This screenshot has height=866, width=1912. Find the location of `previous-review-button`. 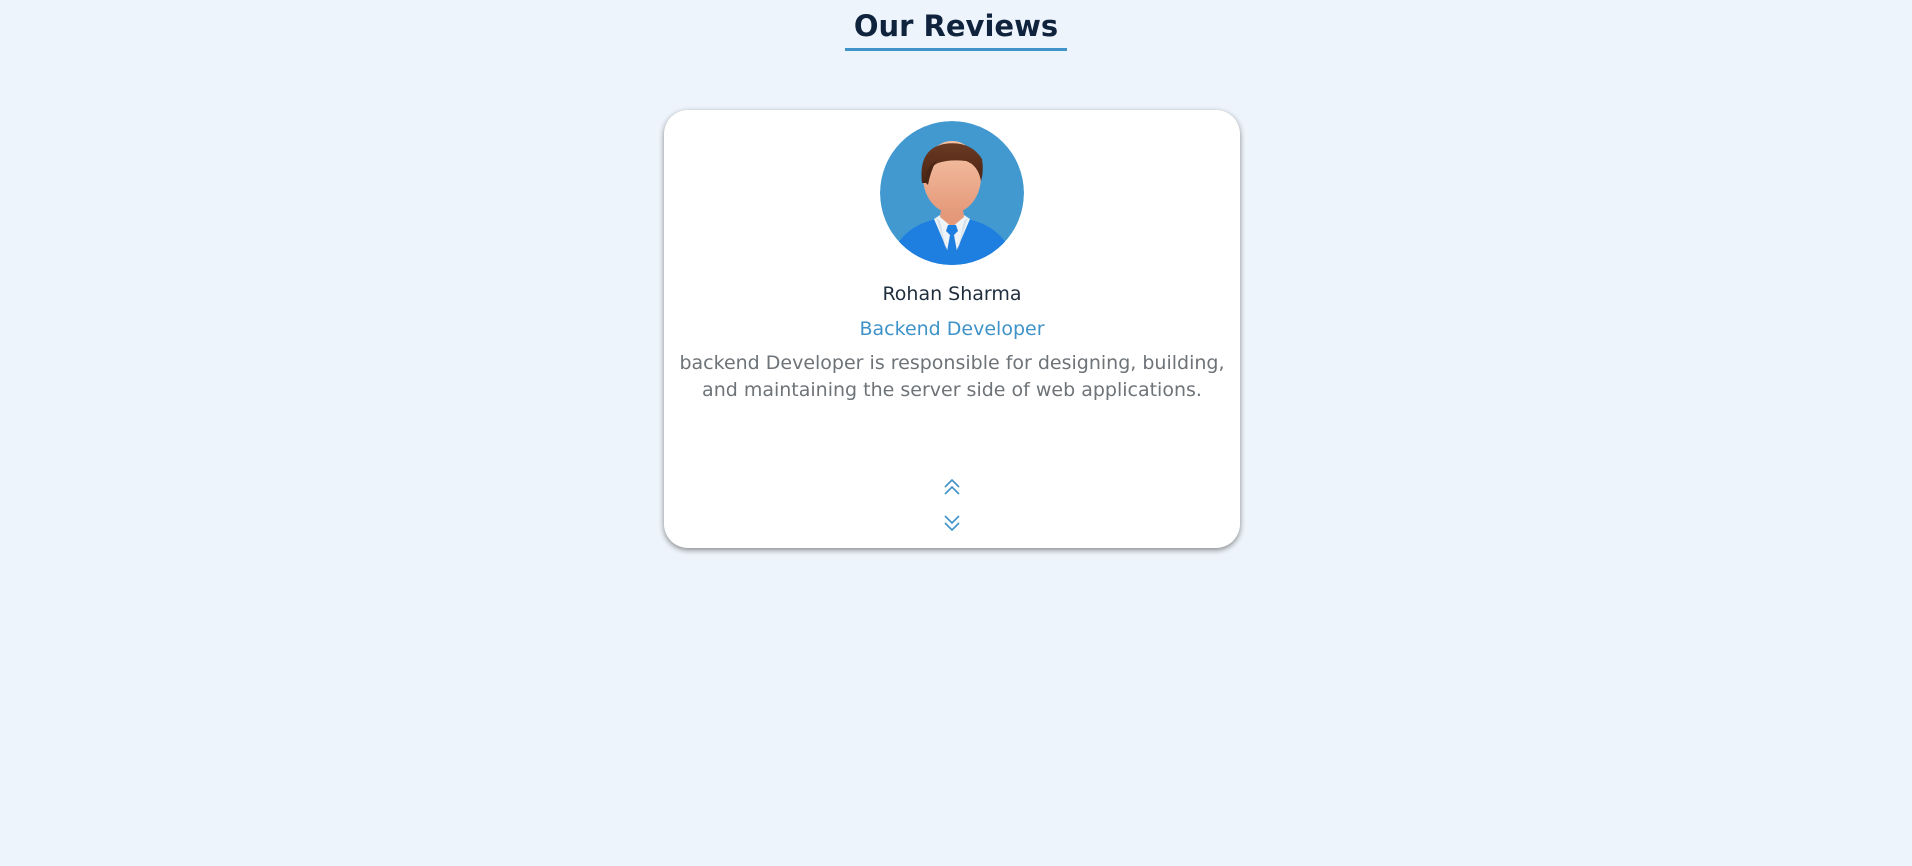

previous-review-button is located at coordinates (952, 487).